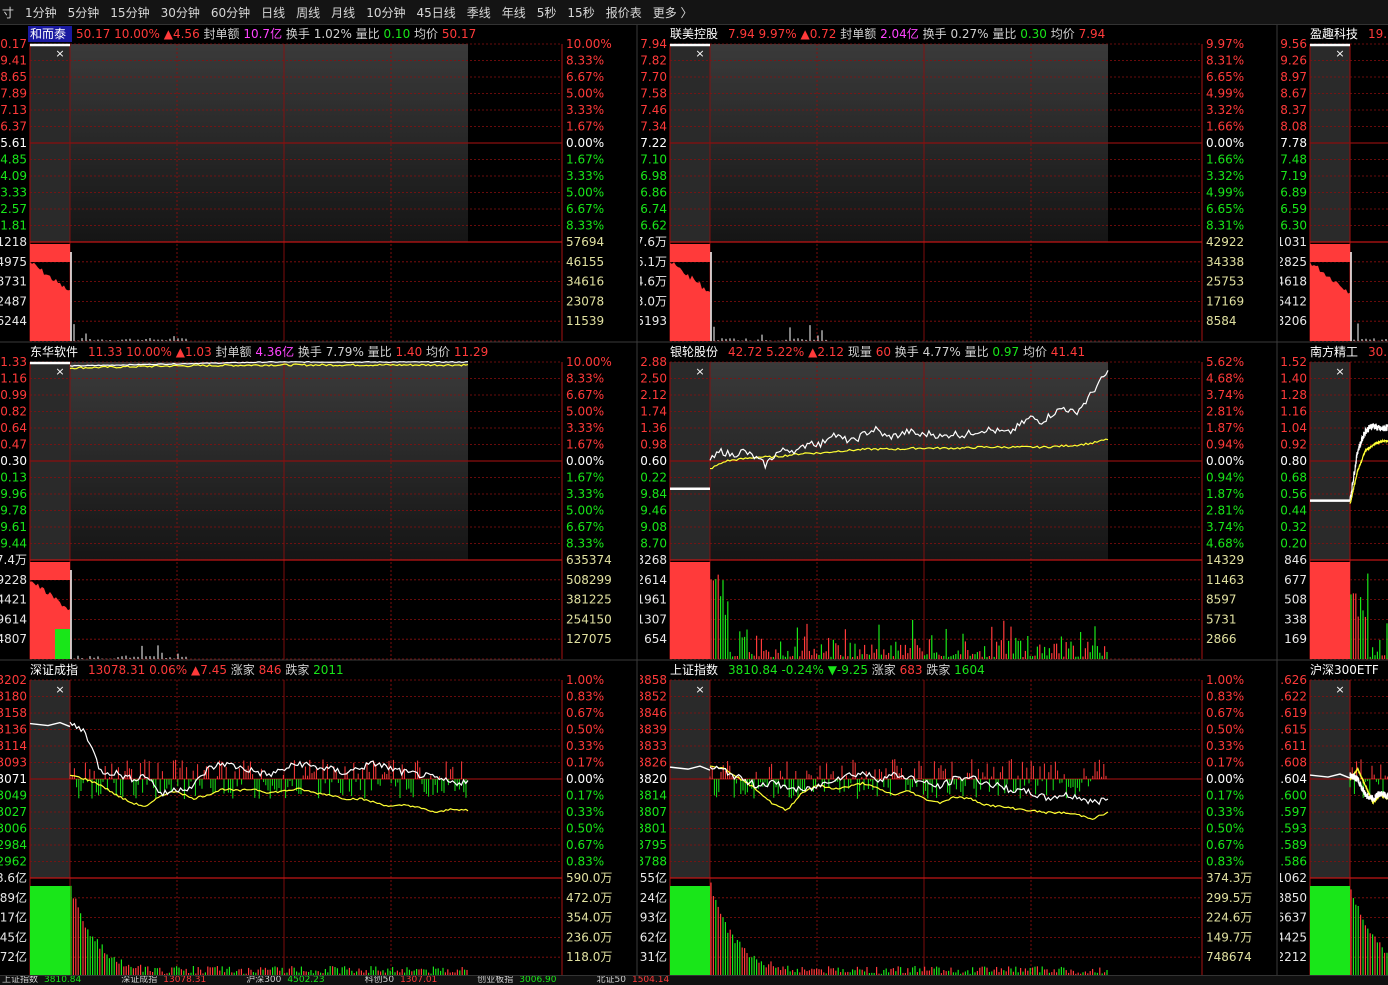  What do you see at coordinates (1295, 639) in the screenshot?
I see `volume-axis-label: 169` at bounding box center [1295, 639].